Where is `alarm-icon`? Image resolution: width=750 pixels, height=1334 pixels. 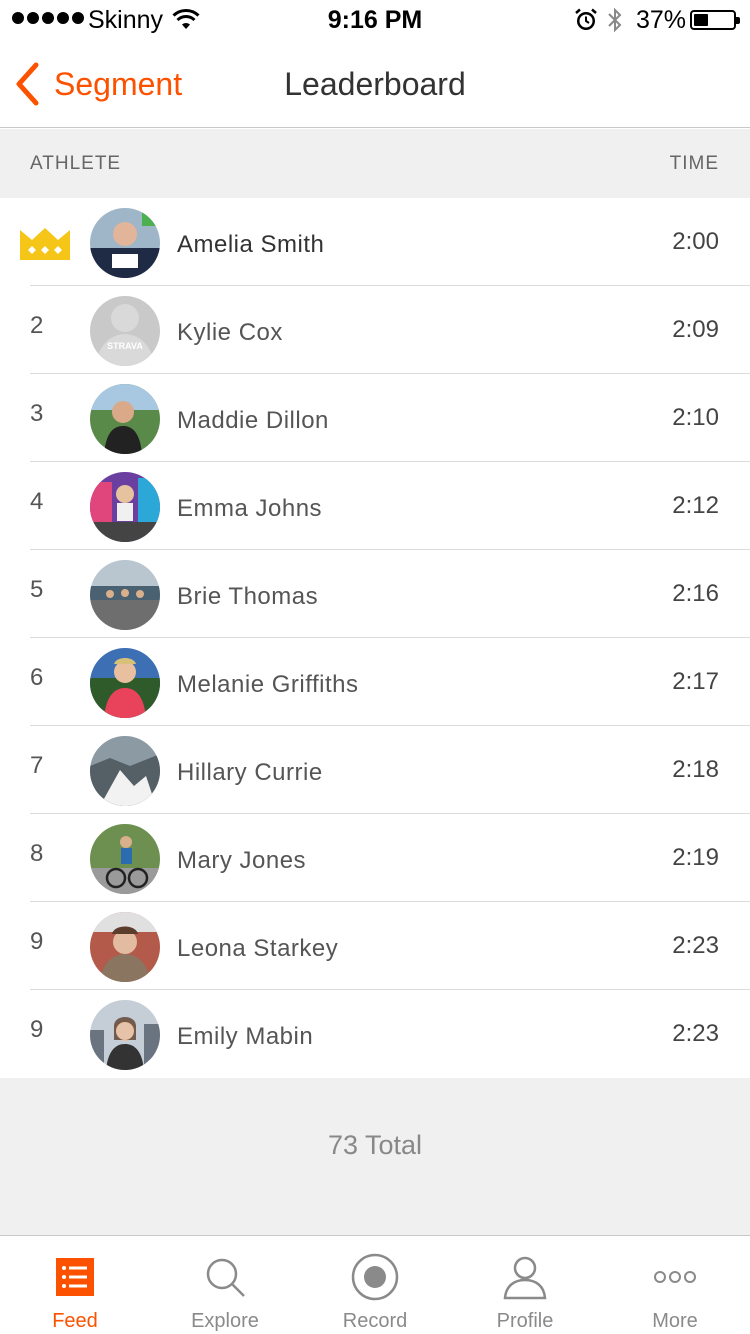 alarm-icon is located at coordinates (586, 19).